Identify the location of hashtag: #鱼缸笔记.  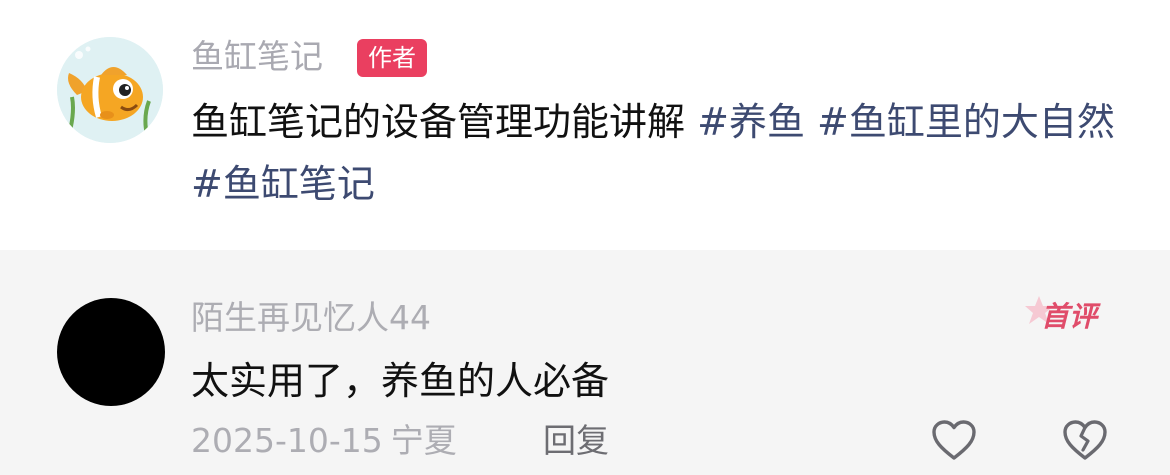
(283, 184).